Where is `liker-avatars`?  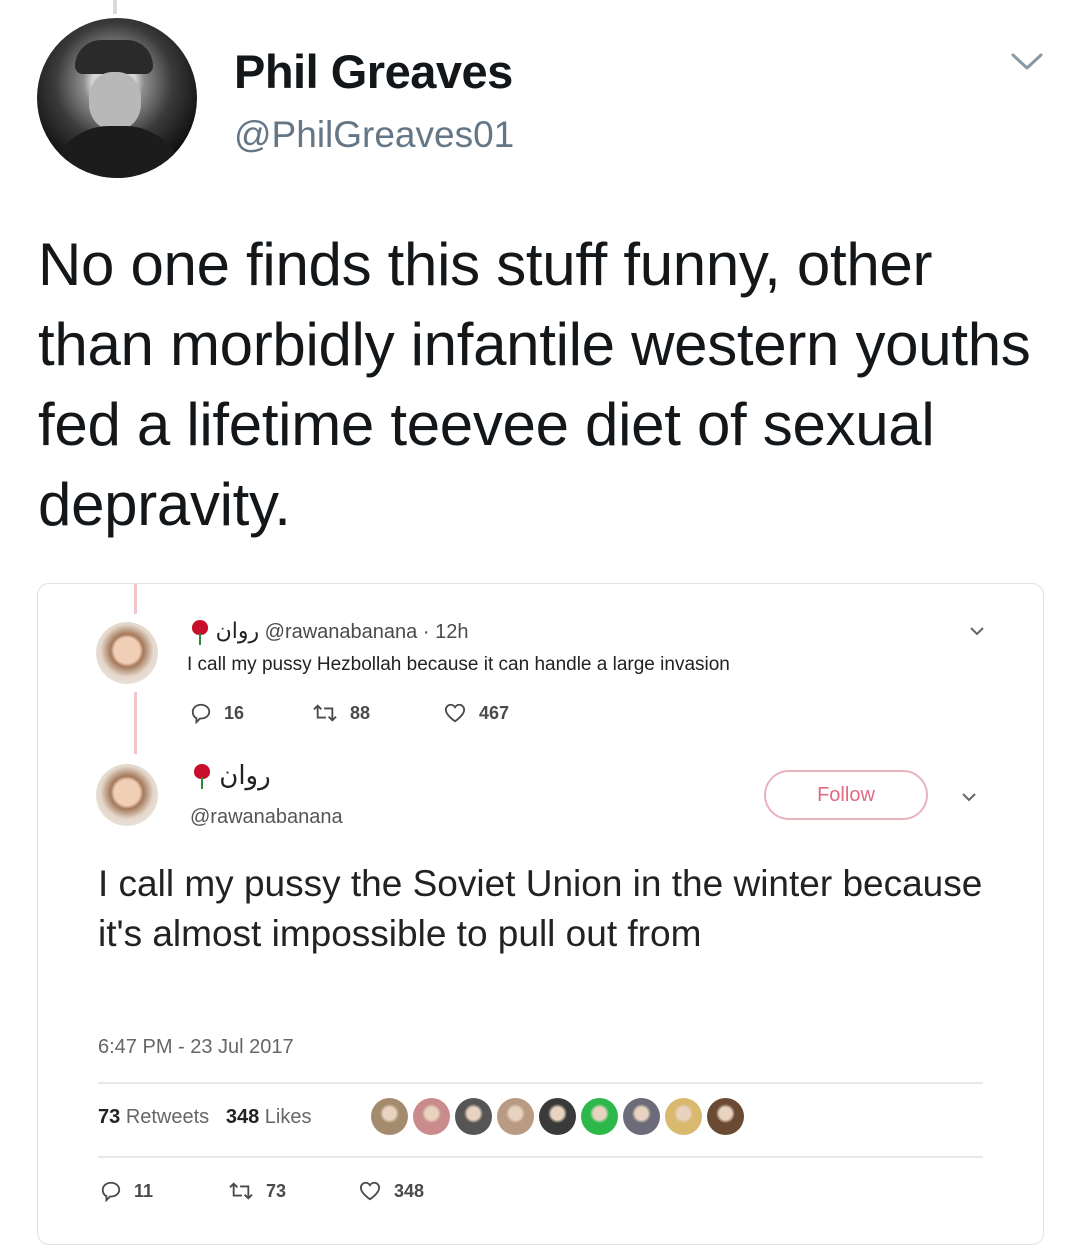 liker-avatars is located at coordinates (557, 1116).